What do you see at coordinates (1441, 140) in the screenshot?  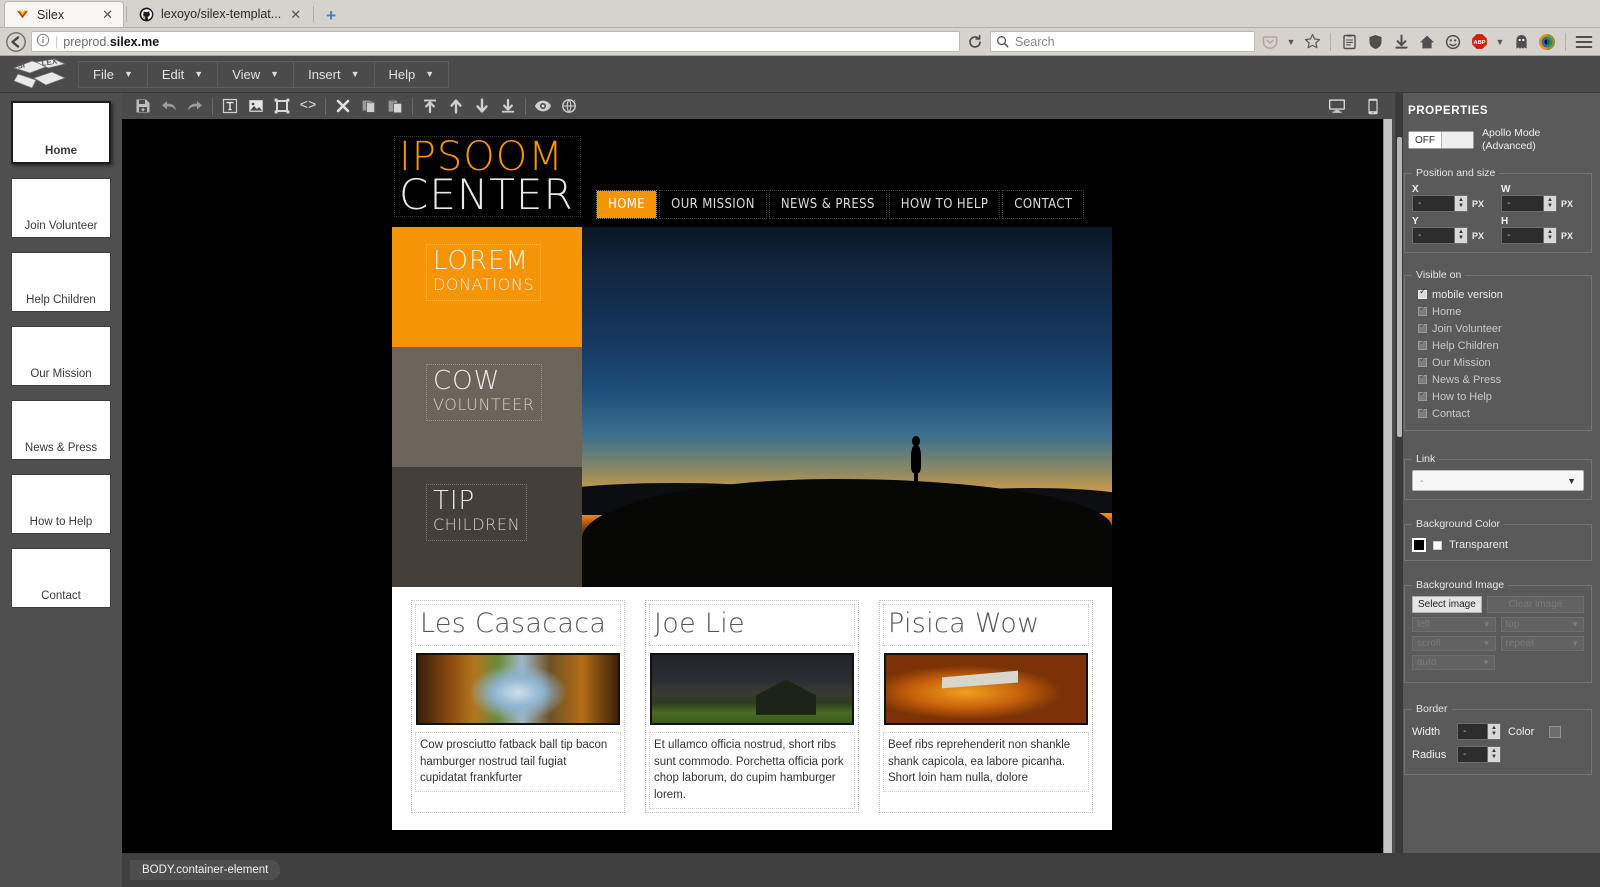 I see `apollo-mode-toggle: OFF` at bounding box center [1441, 140].